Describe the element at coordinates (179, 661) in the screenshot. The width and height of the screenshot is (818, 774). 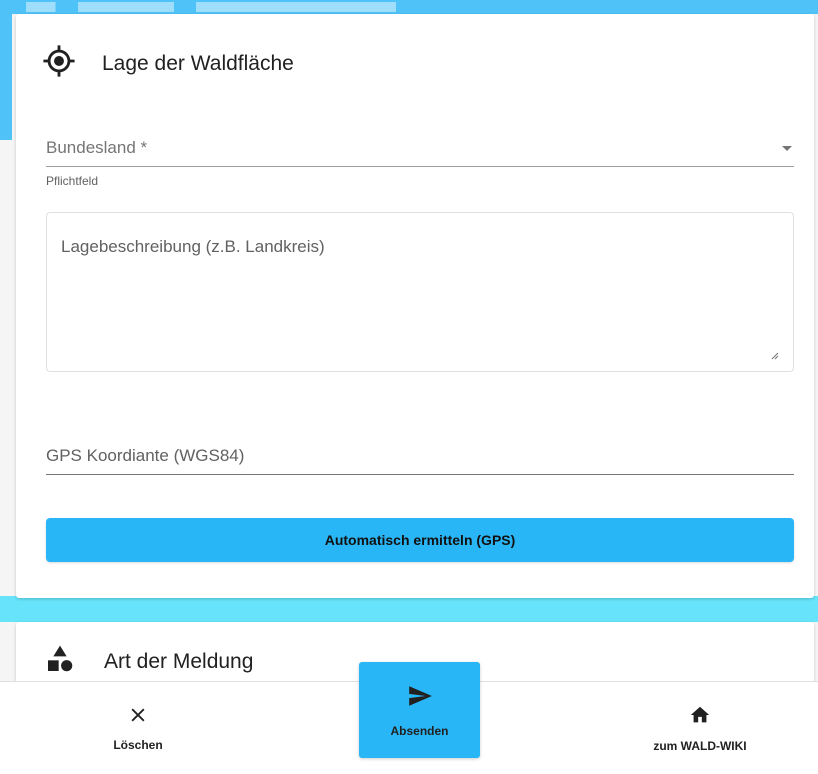
I see `report-type-title: Art der Meldung` at that location.